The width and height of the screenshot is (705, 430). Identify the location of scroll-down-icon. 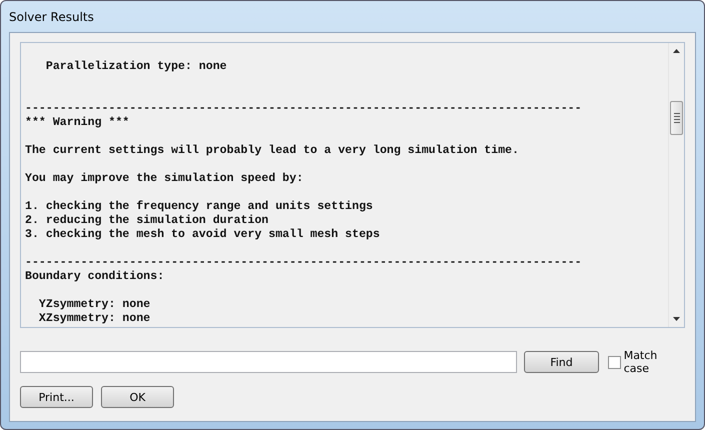
(676, 319).